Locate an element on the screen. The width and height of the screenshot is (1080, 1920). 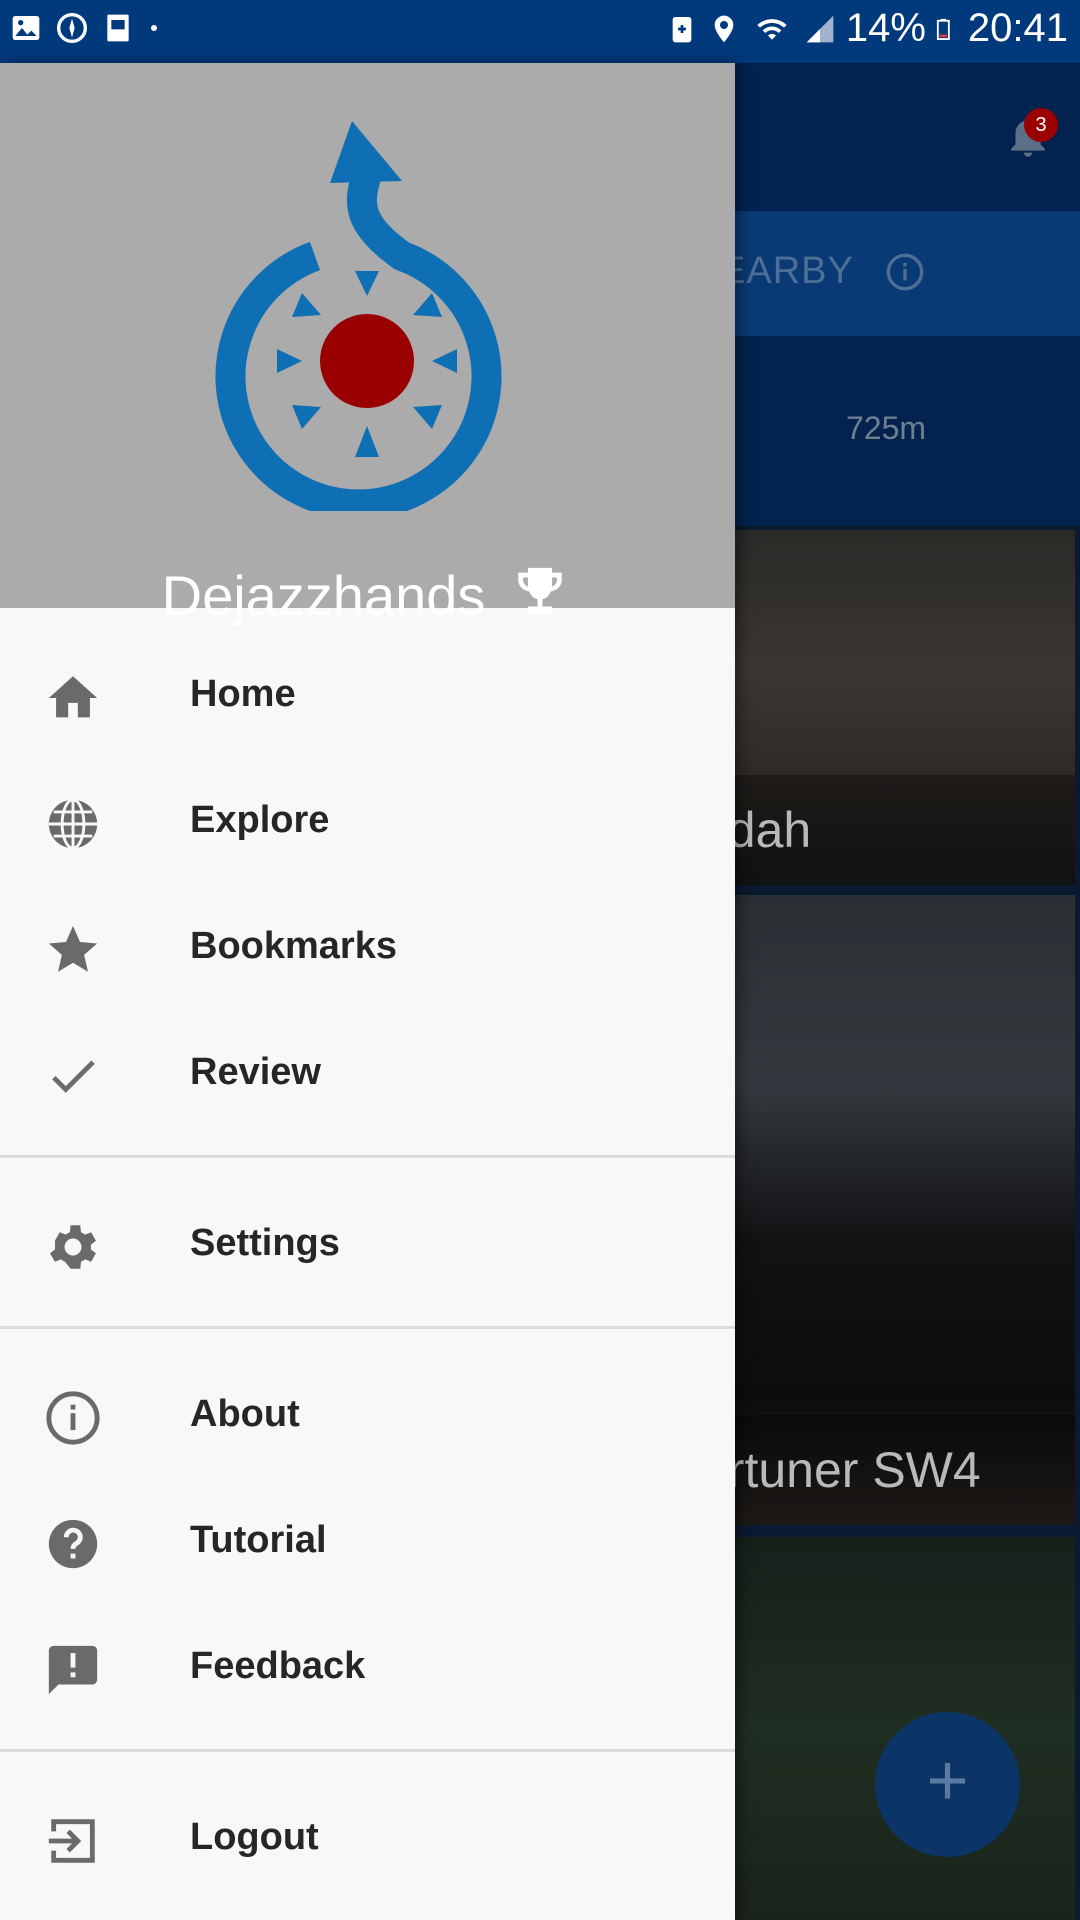
place-card-title: ortuner SW4 is located at coordinates (905, 1470).